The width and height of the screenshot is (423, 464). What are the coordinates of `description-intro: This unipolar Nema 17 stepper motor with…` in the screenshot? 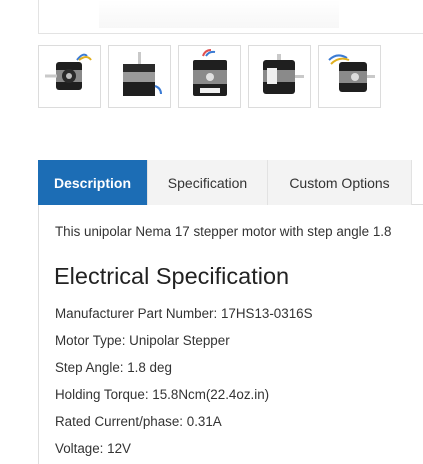 It's located at (223, 231).